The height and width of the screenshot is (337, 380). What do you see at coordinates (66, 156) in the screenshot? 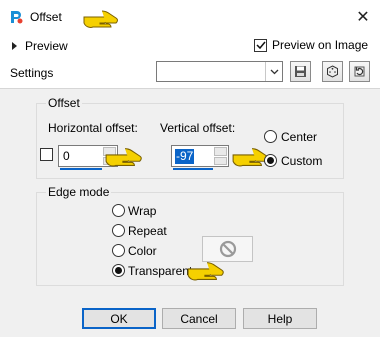
I see `horizontal-offset-value: 0` at bounding box center [66, 156].